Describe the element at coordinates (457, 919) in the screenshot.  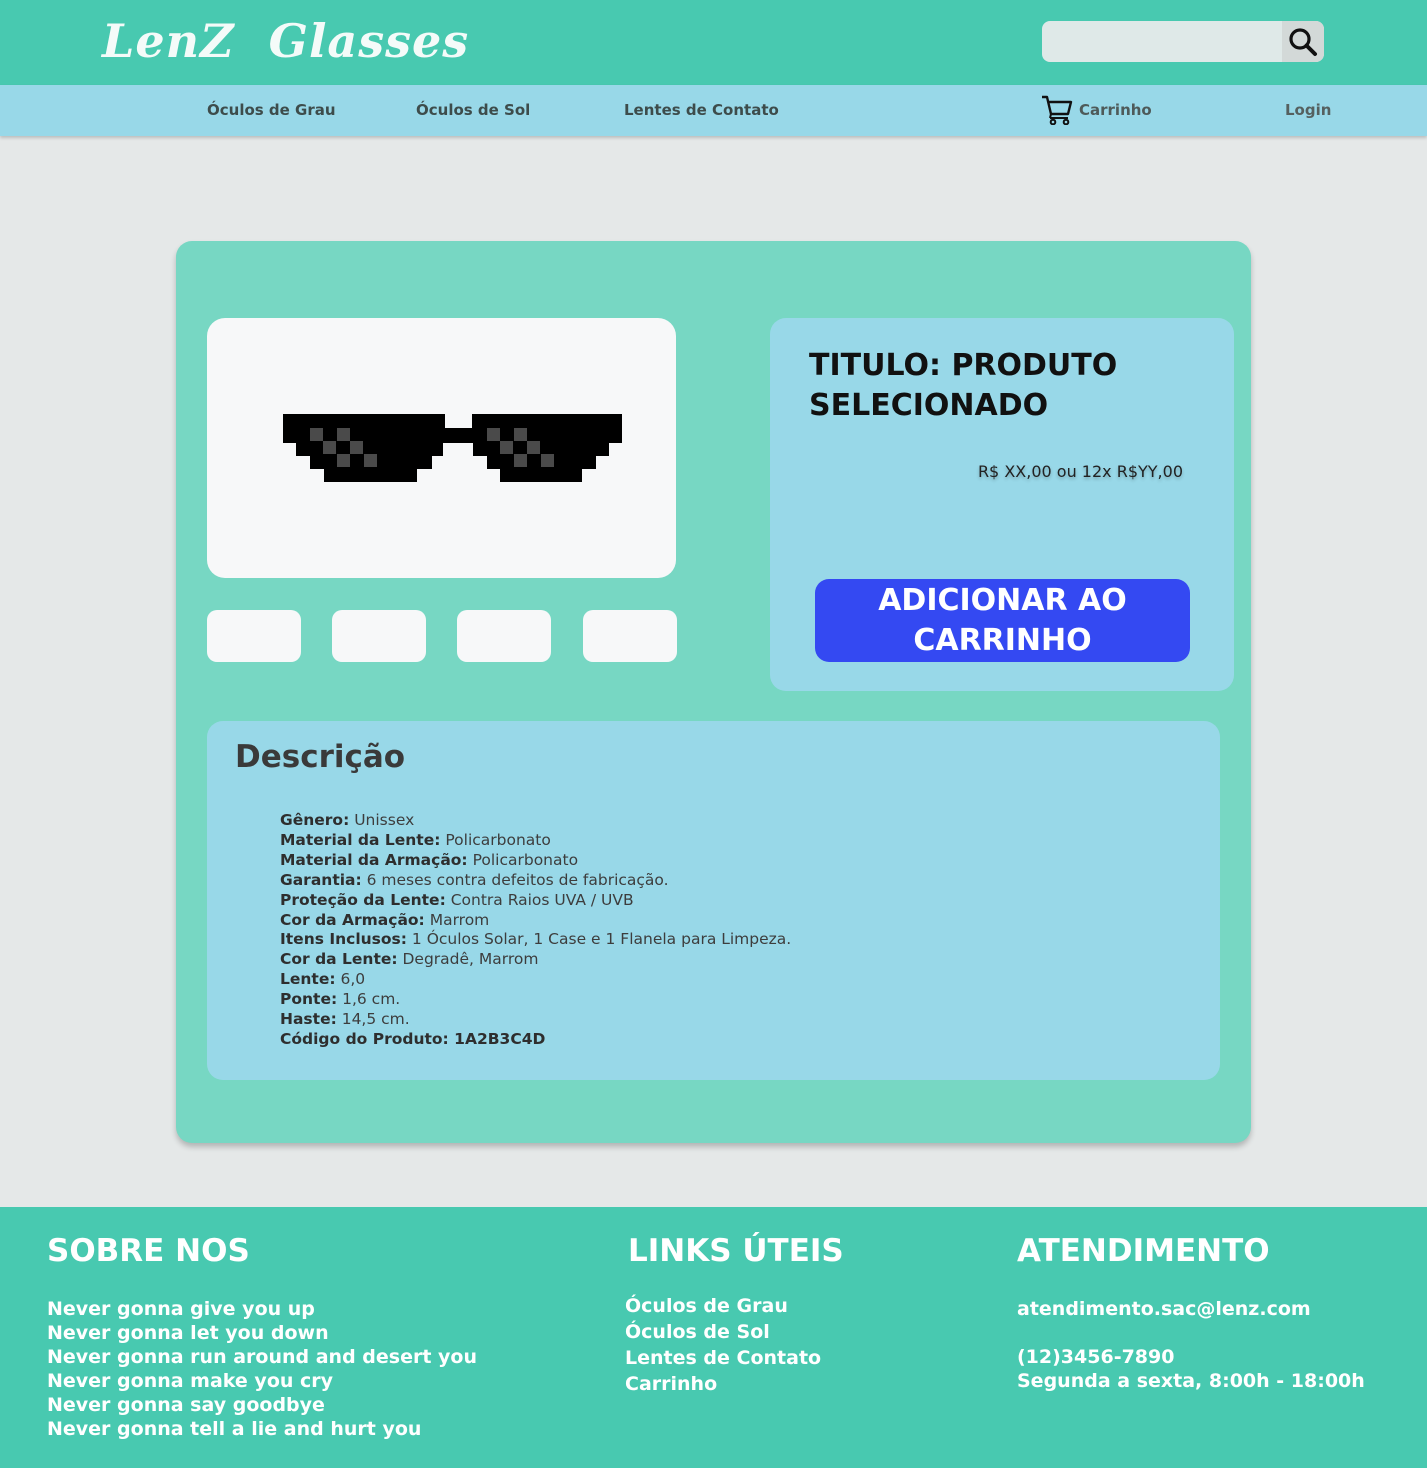
I see `spec-value: Marrom` at that location.